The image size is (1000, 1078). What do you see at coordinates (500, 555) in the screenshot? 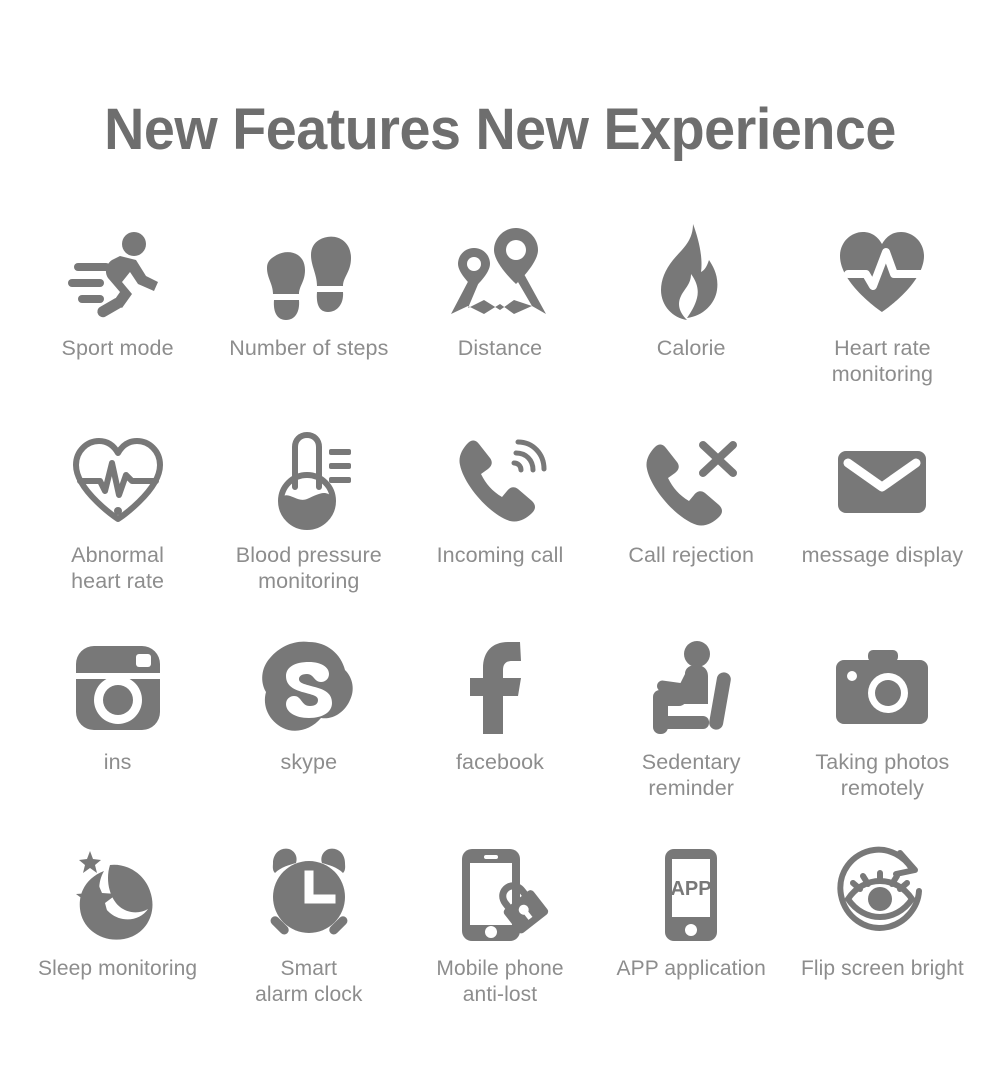
I see `feature-label: Incoming call` at bounding box center [500, 555].